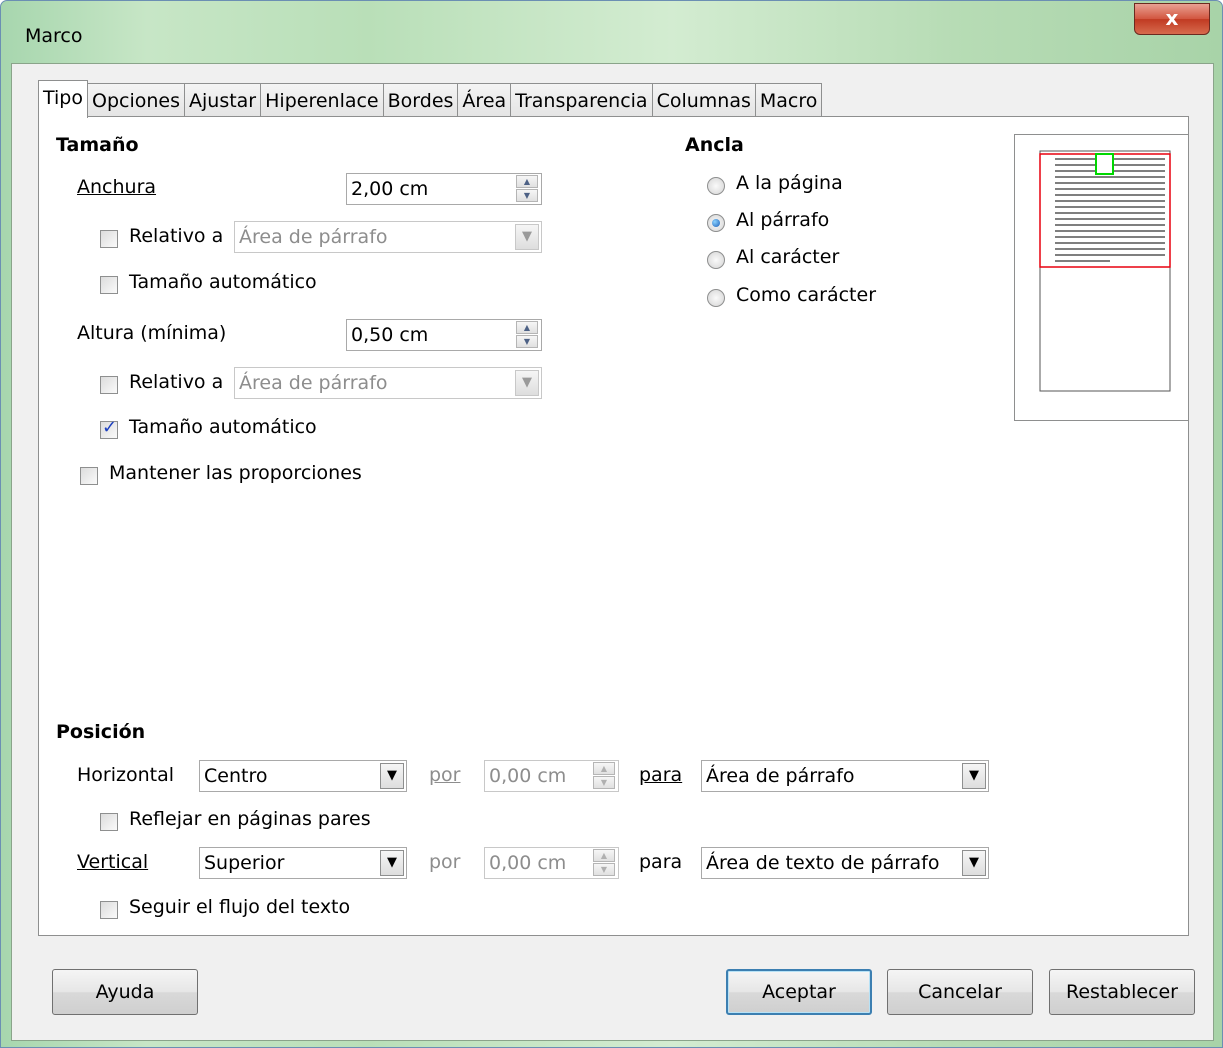 The width and height of the screenshot is (1223, 1048). Describe the element at coordinates (136, 100) in the screenshot. I see `tab-opciones: Opciones` at that location.